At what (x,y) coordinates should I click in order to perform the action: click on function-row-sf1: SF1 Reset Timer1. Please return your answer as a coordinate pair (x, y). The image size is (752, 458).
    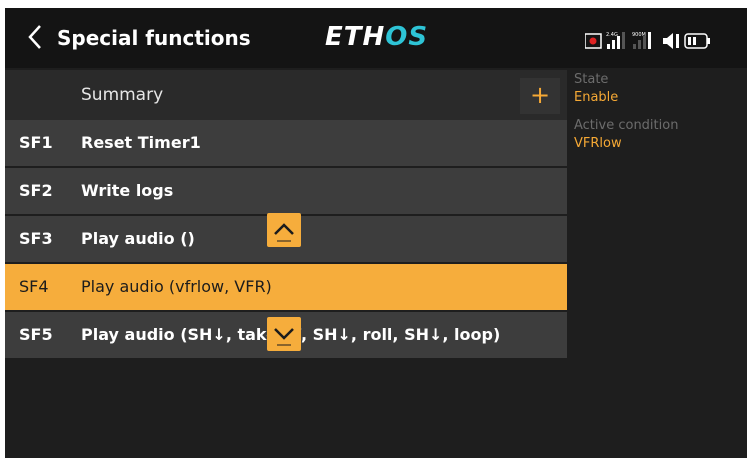
    Looking at the image, I should click on (286, 143).